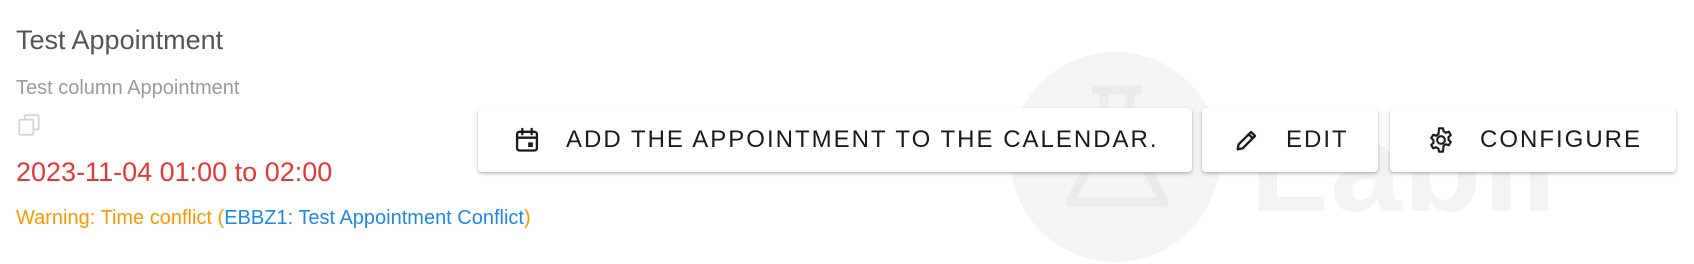  Describe the element at coordinates (1561, 139) in the screenshot. I see `configure-label: CONFIGURE` at that location.